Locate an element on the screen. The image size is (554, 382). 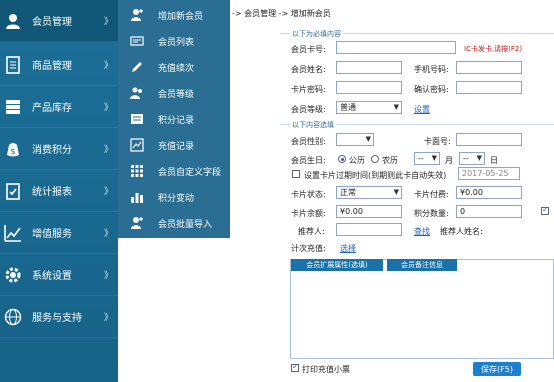
level-setting-link: 设置 is located at coordinates (422, 109).